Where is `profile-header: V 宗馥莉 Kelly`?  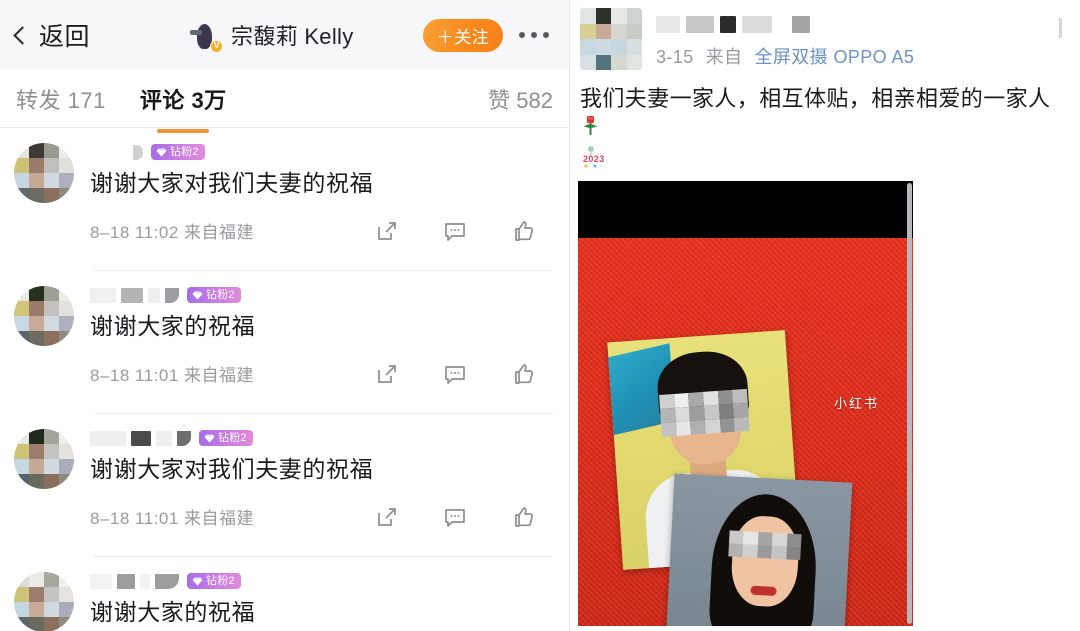
profile-header: V 宗馥莉 Kelly is located at coordinates (271, 35).